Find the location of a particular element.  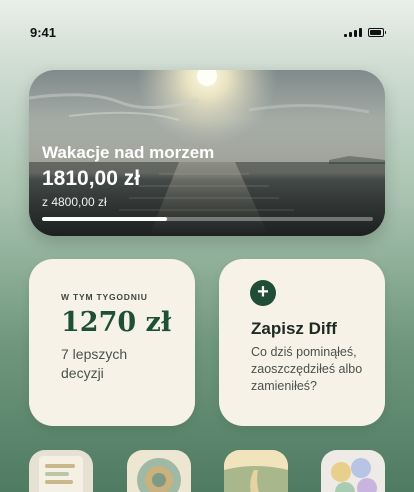

flower-thumbnail is located at coordinates (159, 471).